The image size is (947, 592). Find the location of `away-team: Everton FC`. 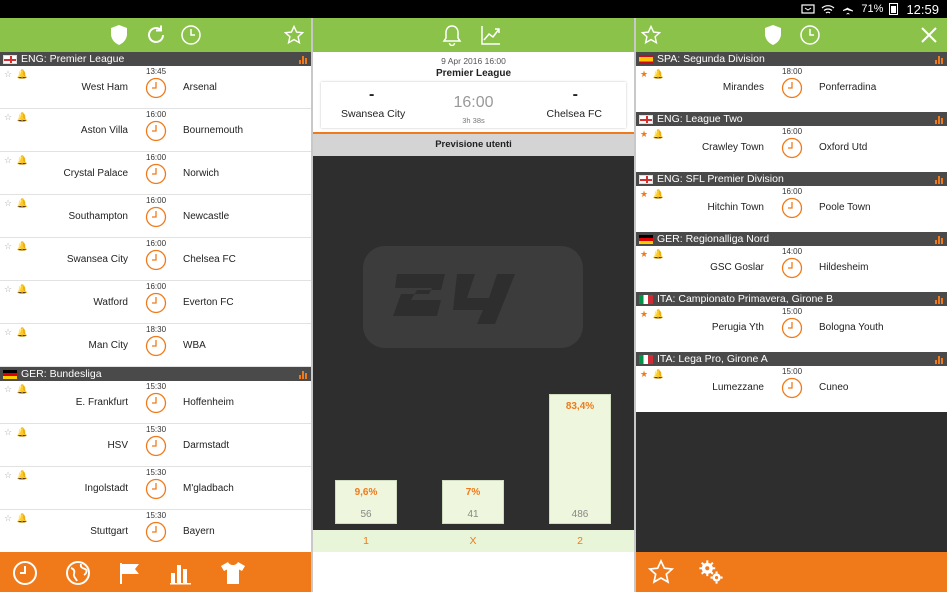

away-team: Everton FC is located at coordinates (208, 302).